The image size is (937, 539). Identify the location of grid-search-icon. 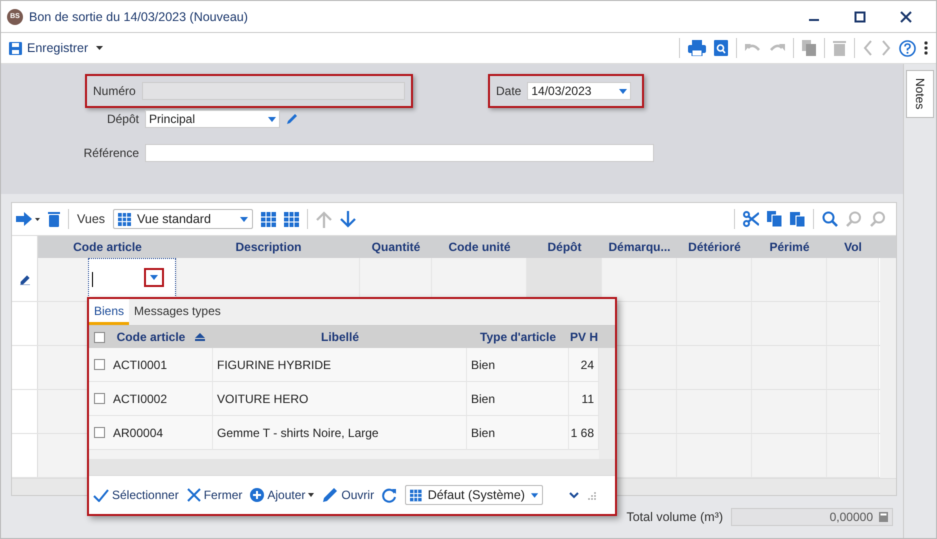
(292, 219).